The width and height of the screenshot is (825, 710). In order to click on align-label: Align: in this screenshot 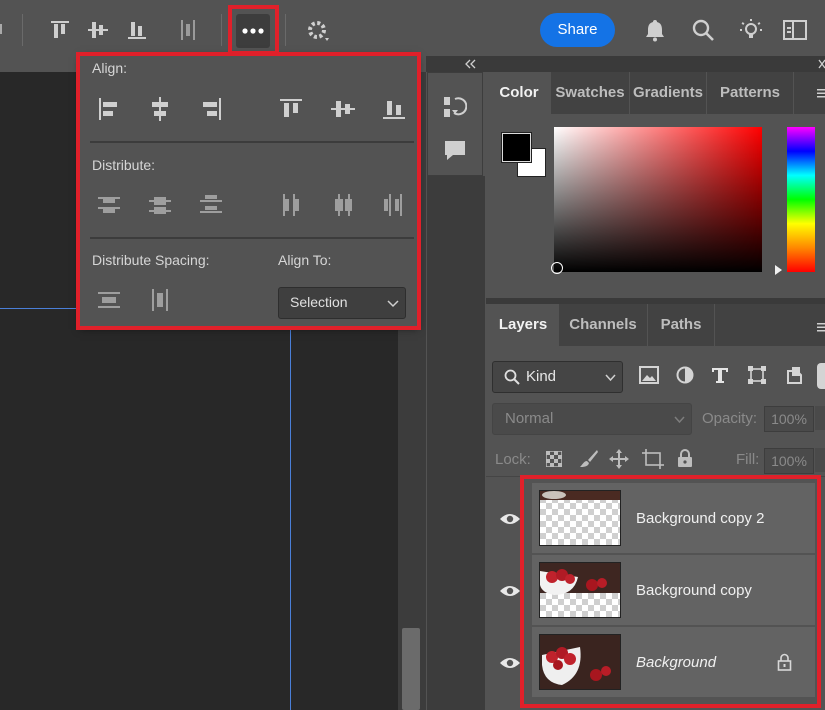, I will do `click(110, 68)`.